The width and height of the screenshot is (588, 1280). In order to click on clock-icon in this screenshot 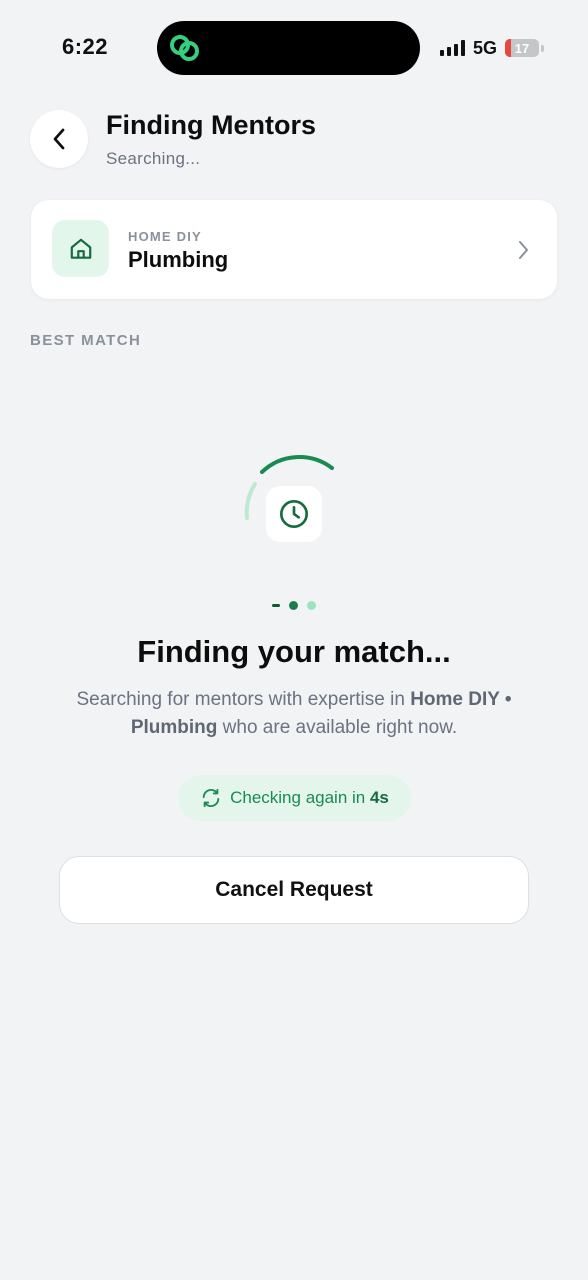, I will do `click(294, 514)`.